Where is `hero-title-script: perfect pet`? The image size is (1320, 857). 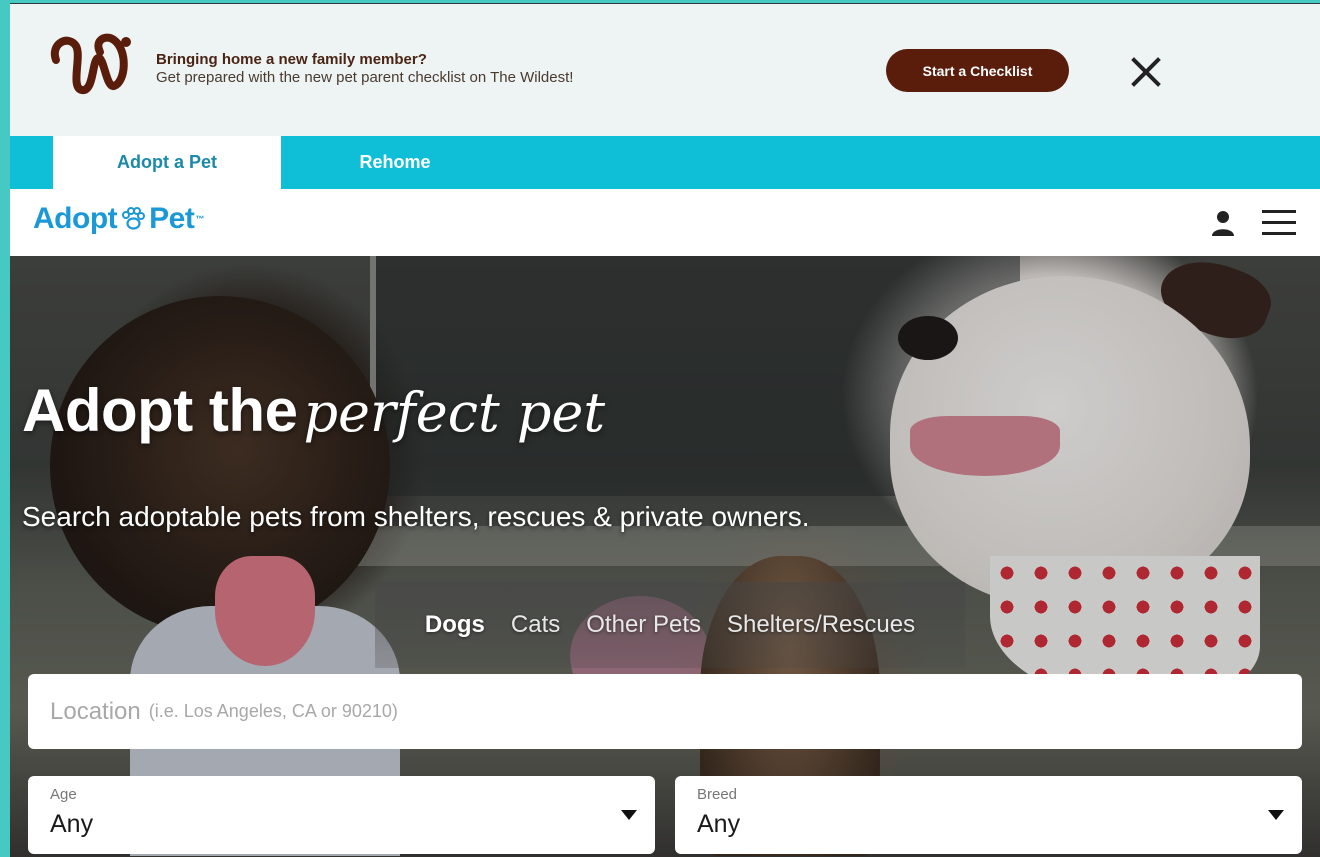
hero-title-script: perfect pet is located at coordinates (454, 412).